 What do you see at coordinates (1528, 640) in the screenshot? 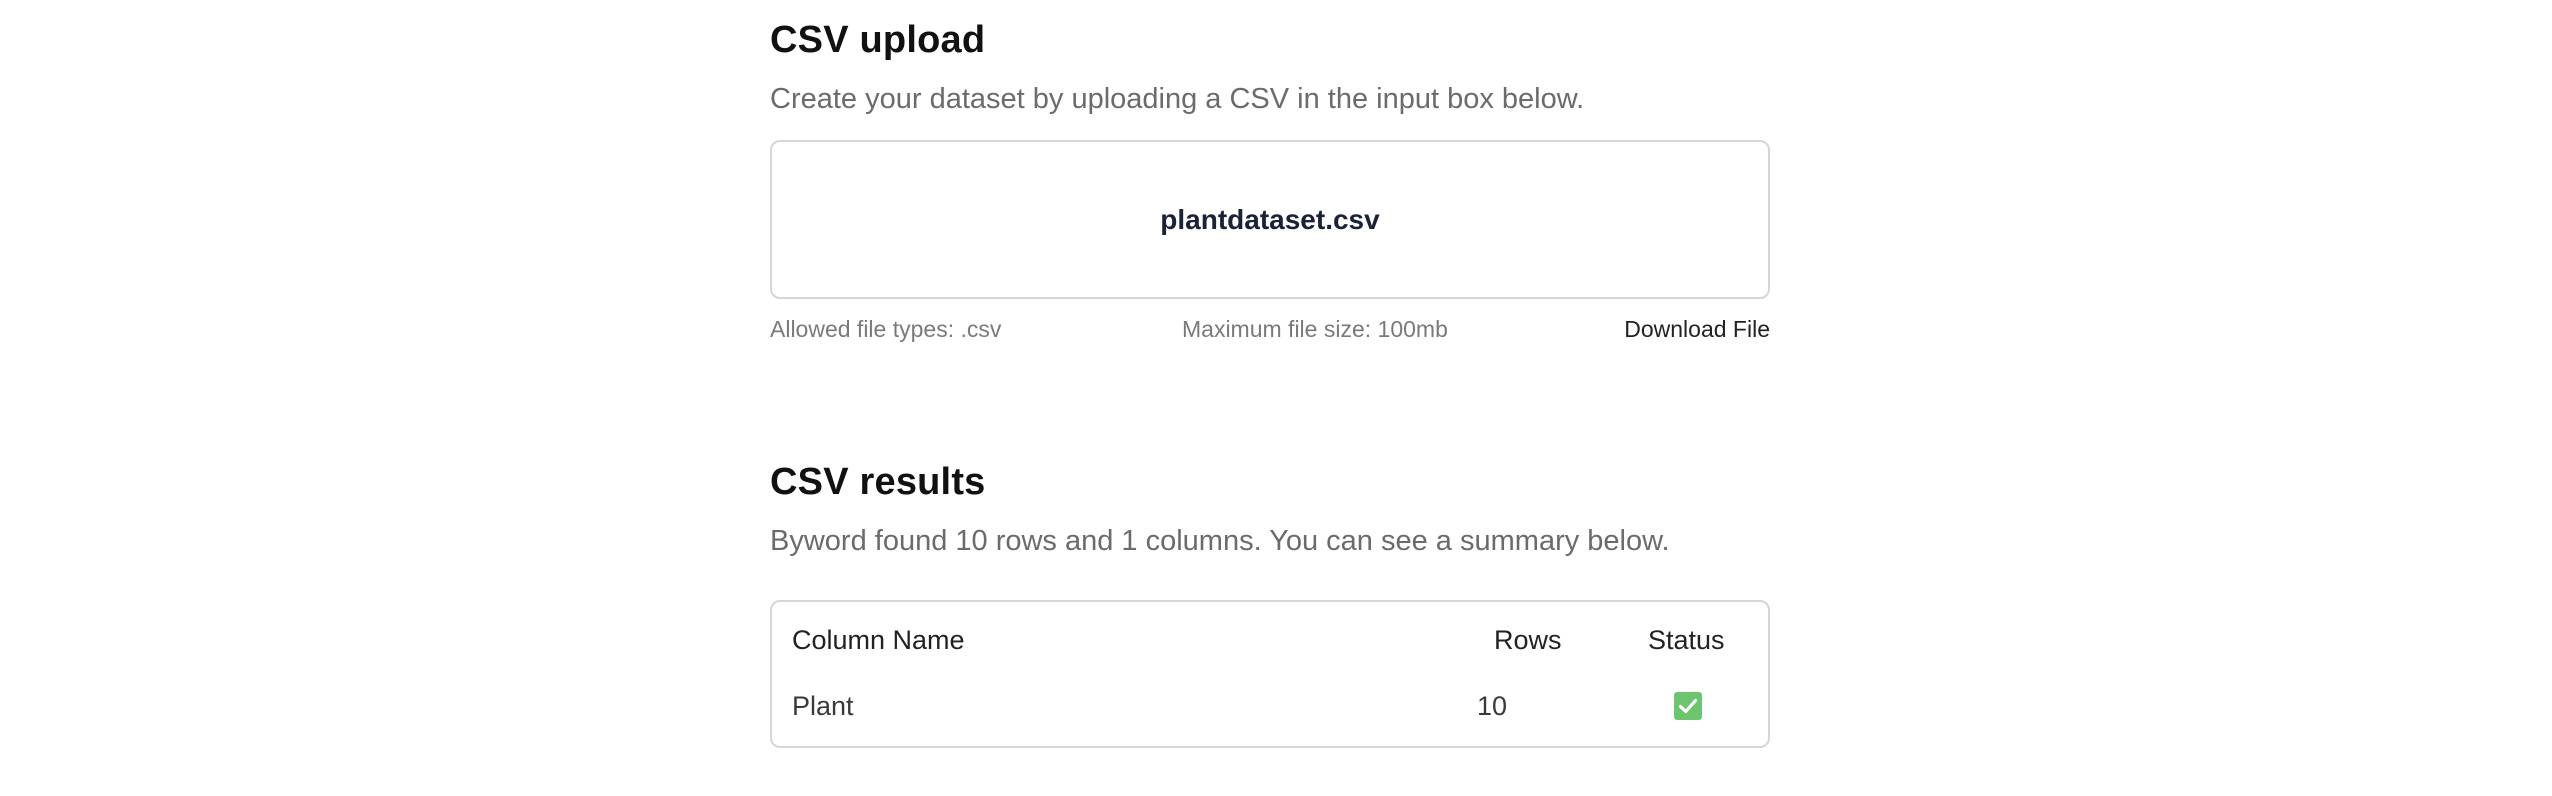
I see `header-rows: Rows` at bounding box center [1528, 640].